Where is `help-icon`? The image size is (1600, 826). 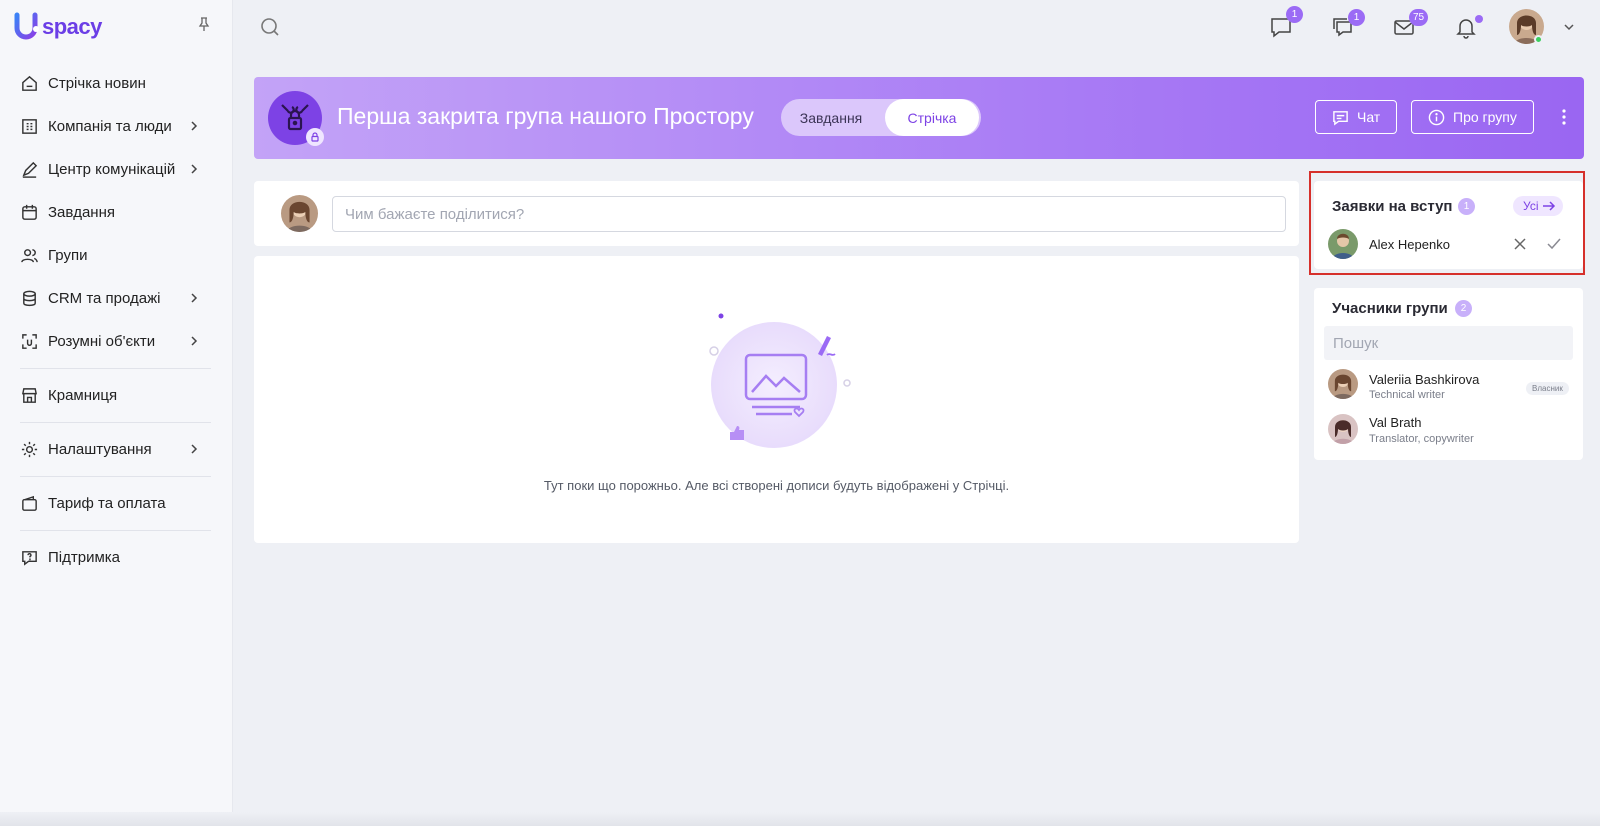
help-icon is located at coordinates (29, 558).